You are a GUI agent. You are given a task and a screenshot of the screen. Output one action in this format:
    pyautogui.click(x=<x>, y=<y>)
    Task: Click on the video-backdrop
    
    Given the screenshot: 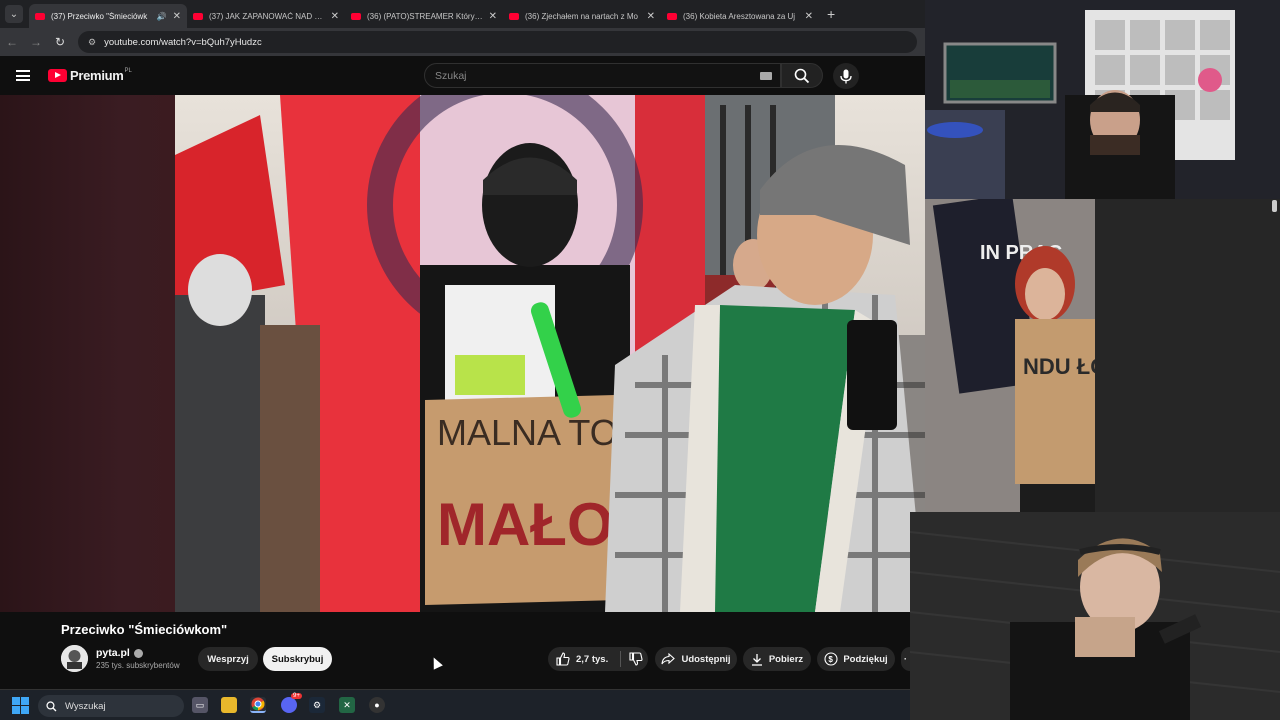 What is the action you would take?
    pyautogui.click(x=87, y=353)
    